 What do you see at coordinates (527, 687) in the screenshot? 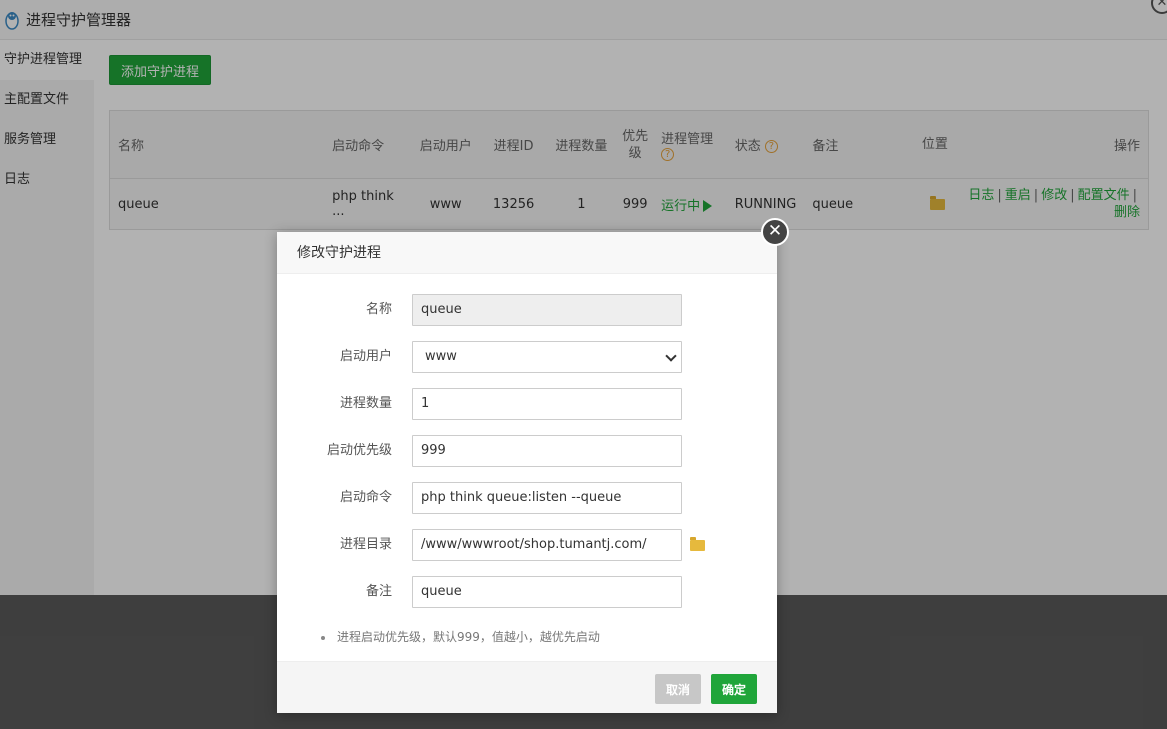
I see `dialog-footer: 取消 确定` at bounding box center [527, 687].